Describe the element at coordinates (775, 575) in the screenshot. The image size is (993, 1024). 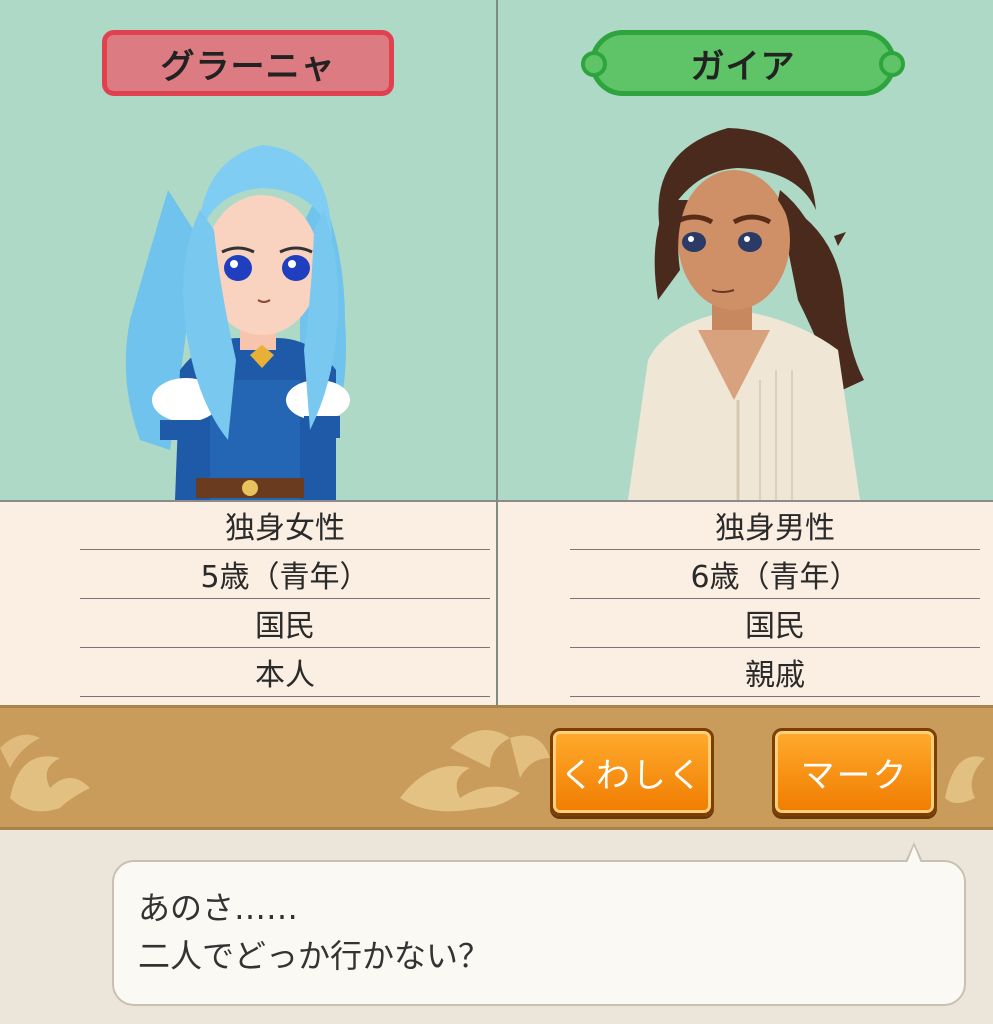
I see `right-age: 6歳（青年）` at that location.